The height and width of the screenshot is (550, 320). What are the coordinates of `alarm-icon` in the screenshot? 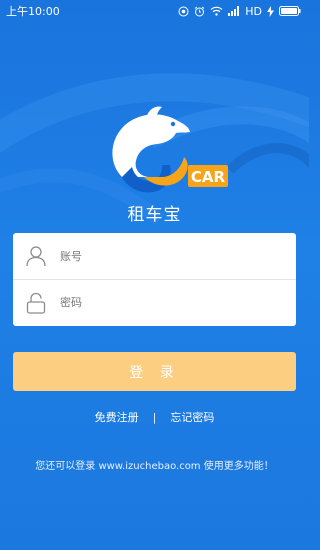 It's located at (199, 11).